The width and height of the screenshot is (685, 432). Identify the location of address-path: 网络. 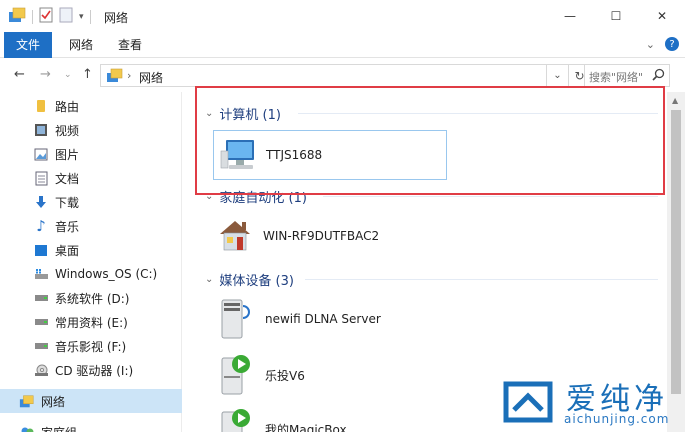
(151, 77).